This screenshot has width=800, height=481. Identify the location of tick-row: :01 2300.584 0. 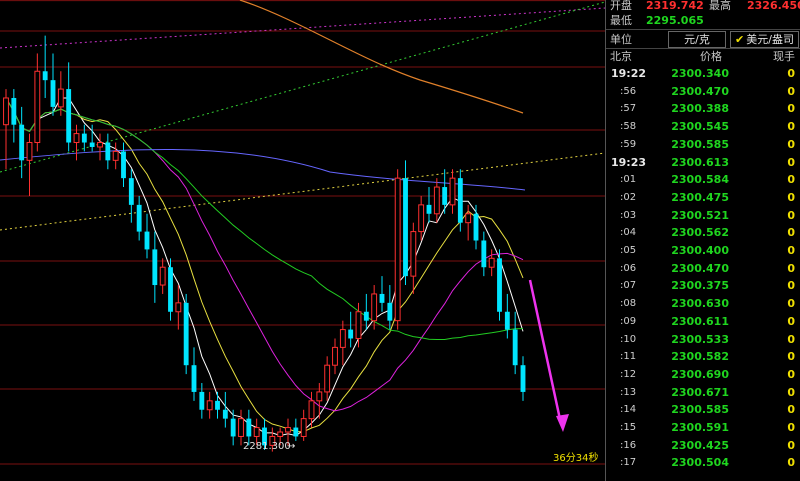
(703, 180).